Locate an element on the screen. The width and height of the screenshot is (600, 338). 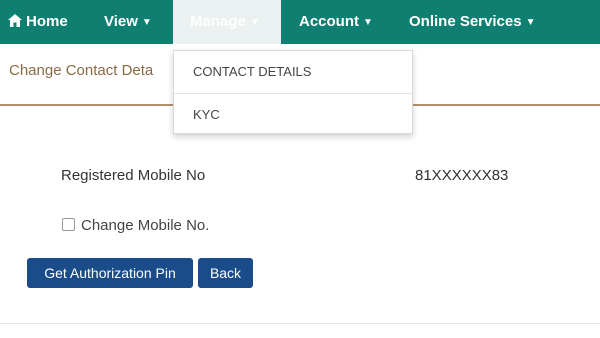
registered-mobile-label: Registered Mobile No is located at coordinates (133, 175).